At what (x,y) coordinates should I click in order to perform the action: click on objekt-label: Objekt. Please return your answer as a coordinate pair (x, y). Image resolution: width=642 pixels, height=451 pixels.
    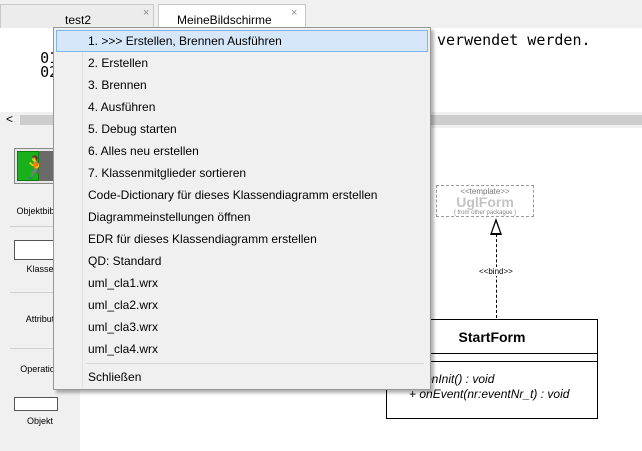
    Looking at the image, I should click on (39, 421).